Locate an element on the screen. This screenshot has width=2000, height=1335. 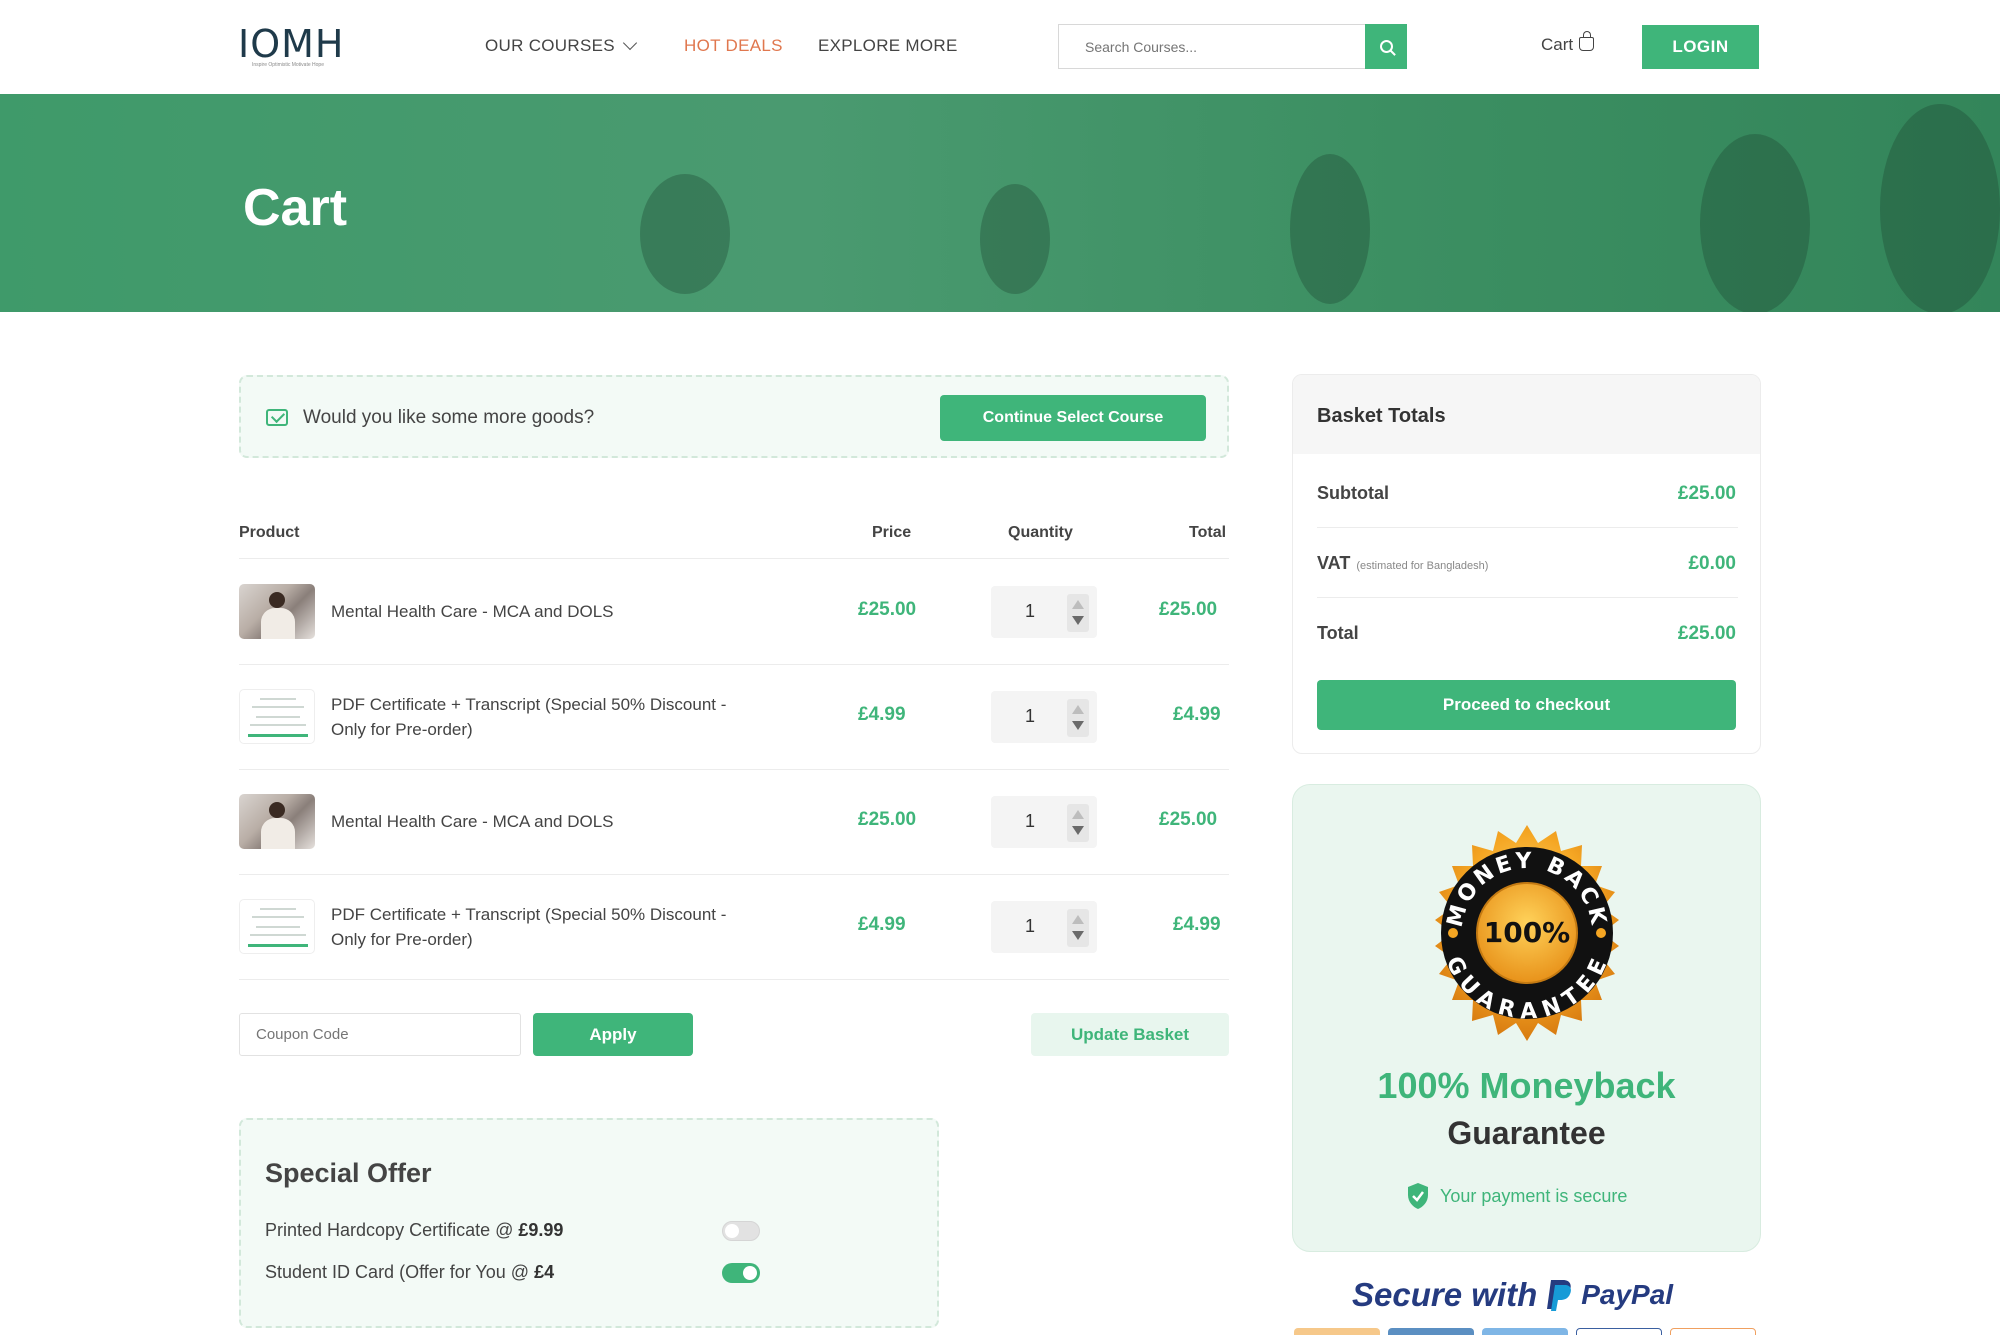
moneyback-badge-icon: MONEY BACK GUARANTEE 100% is located at coordinates (1527, 933).